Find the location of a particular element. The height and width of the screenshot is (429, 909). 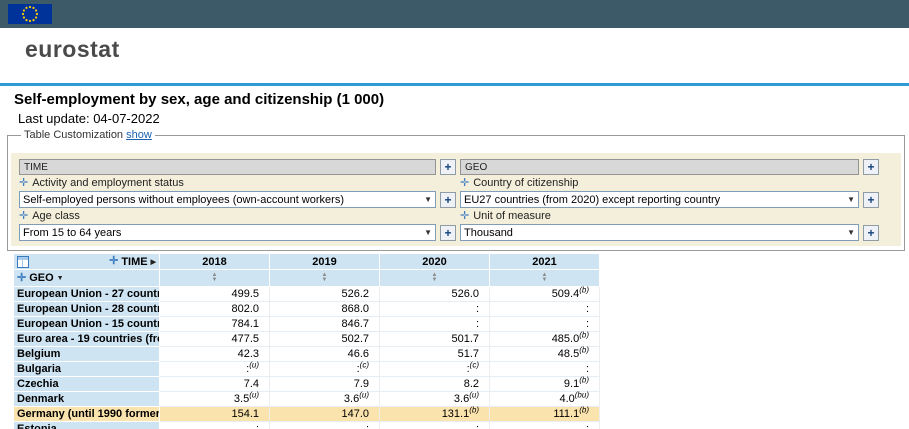

data-cell: 846.7 is located at coordinates (325, 324).